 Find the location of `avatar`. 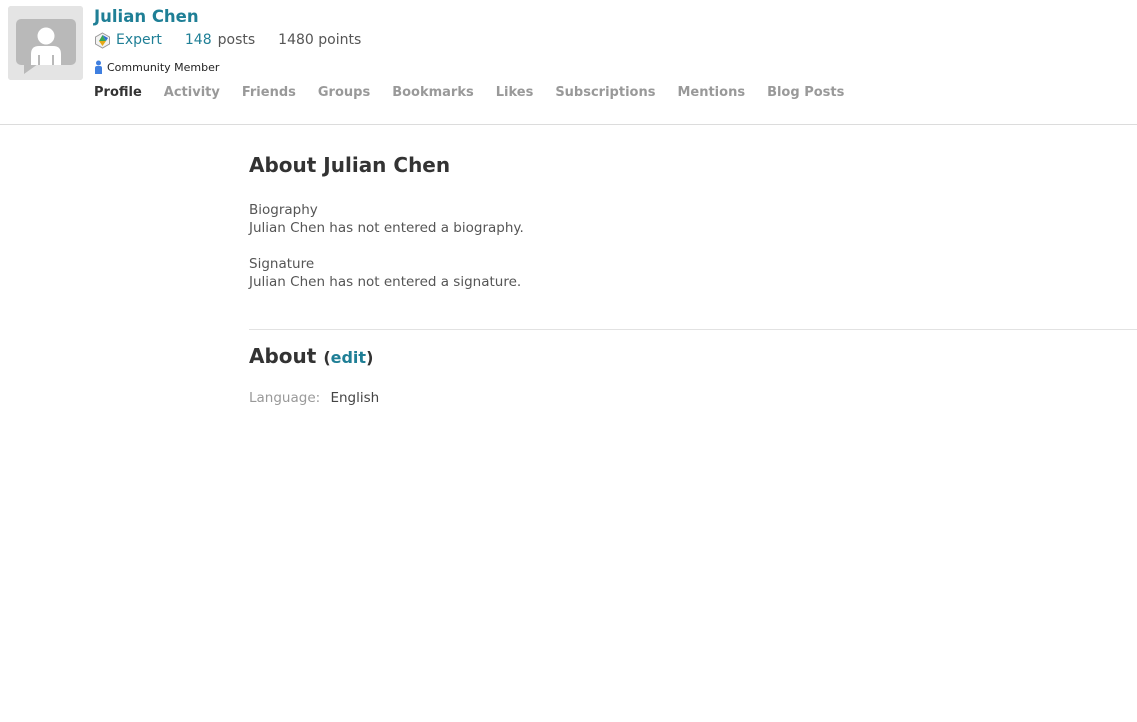

avatar is located at coordinates (45, 43).